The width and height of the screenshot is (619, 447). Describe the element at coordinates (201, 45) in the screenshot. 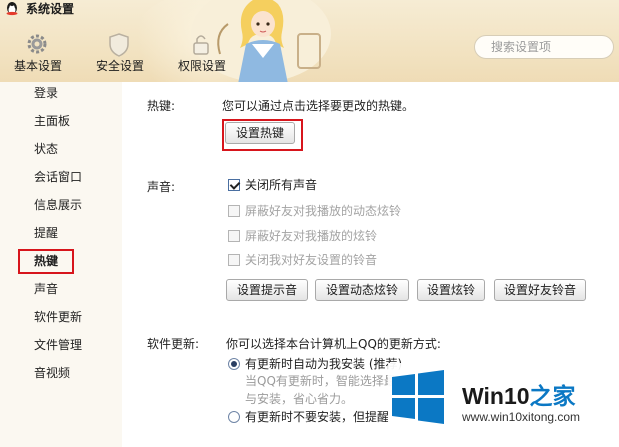

I see `lock-icon` at that location.